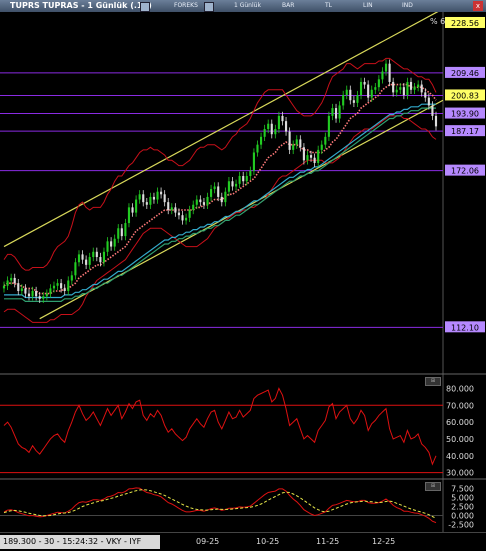  Describe the element at coordinates (433, 486) in the screenshot. I see `oscillator-panel-menu-button: ⊞` at that location.